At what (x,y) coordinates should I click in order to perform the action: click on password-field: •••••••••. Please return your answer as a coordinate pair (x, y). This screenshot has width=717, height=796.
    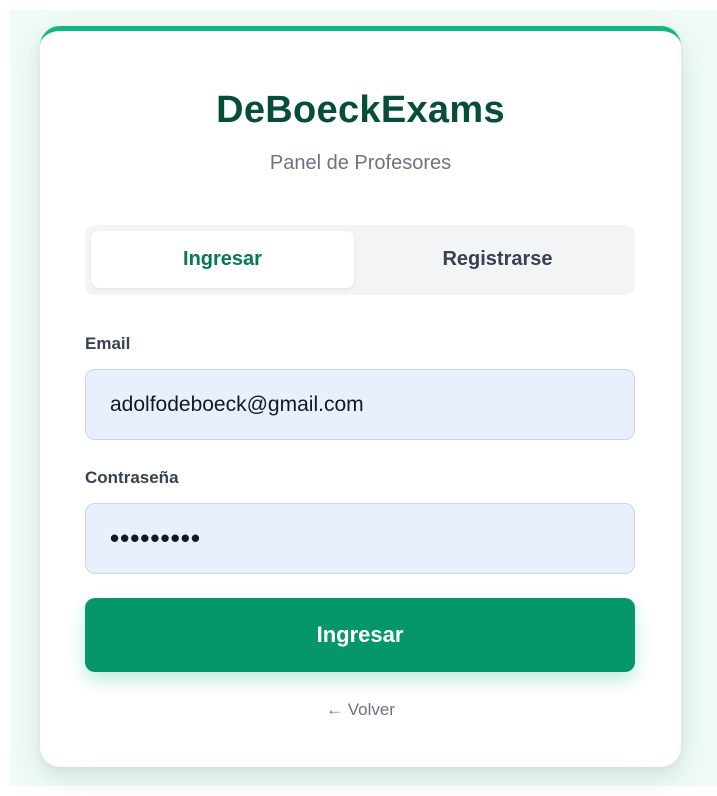
    Looking at the image, I should click on (360, 538).